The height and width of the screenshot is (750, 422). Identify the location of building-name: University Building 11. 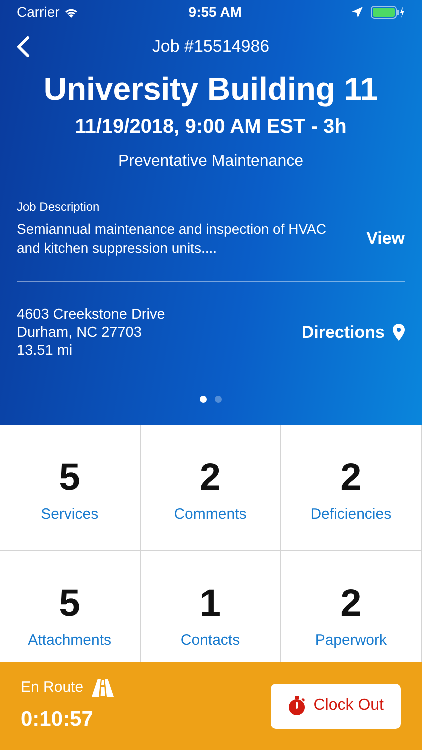
(211, 89).